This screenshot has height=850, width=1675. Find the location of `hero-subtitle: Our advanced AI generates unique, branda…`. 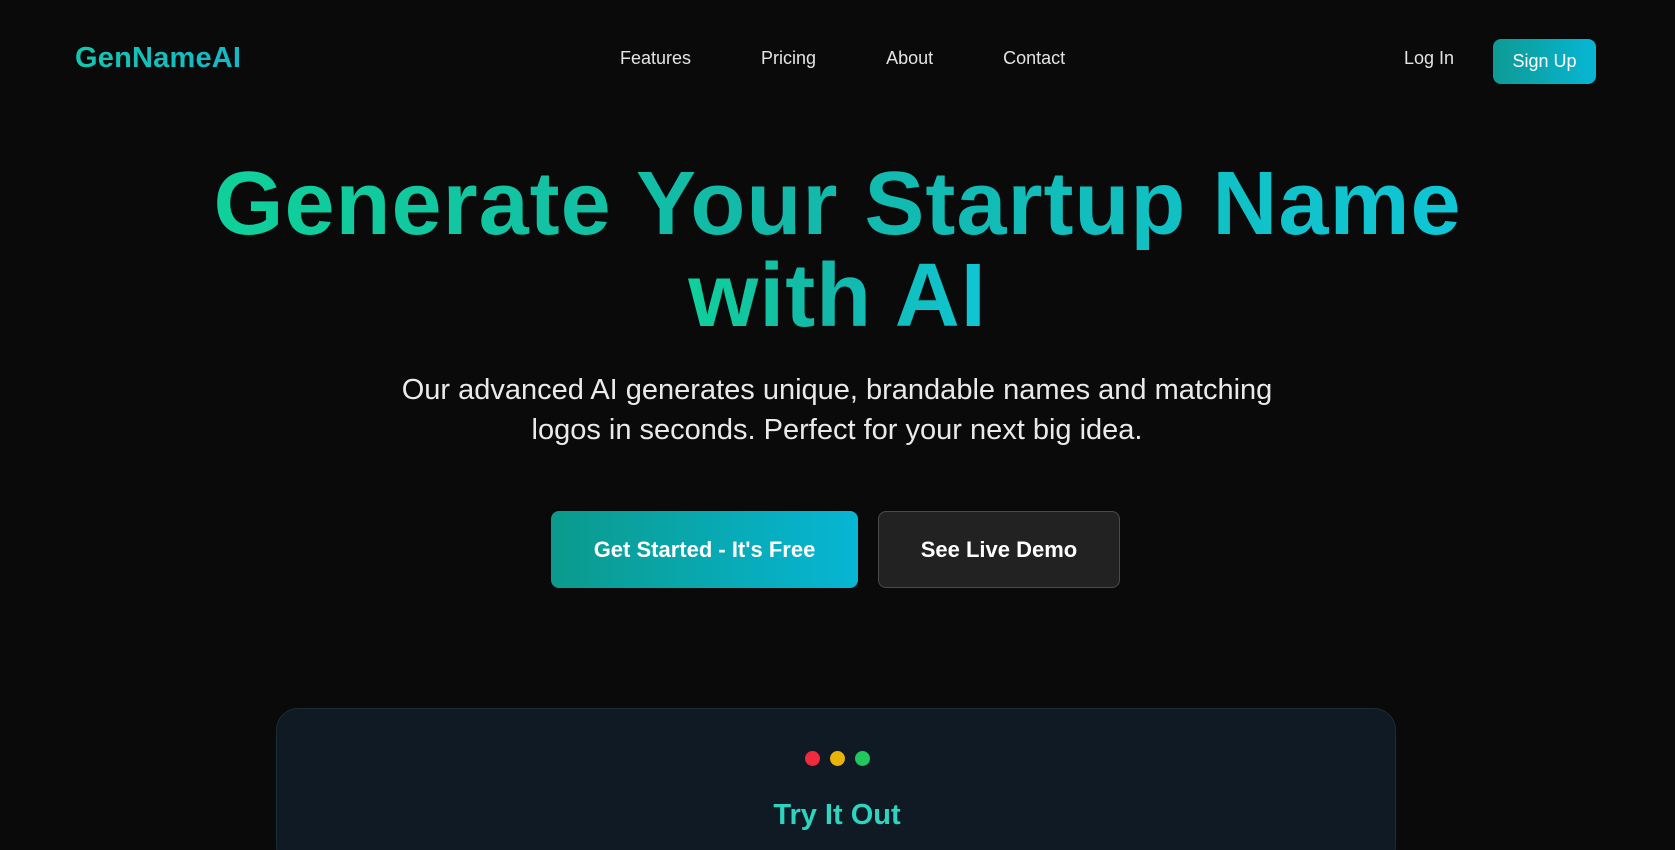

hero-subtitle: Our advanced AI generates unique, branda… is located at coordinates (837, 410).